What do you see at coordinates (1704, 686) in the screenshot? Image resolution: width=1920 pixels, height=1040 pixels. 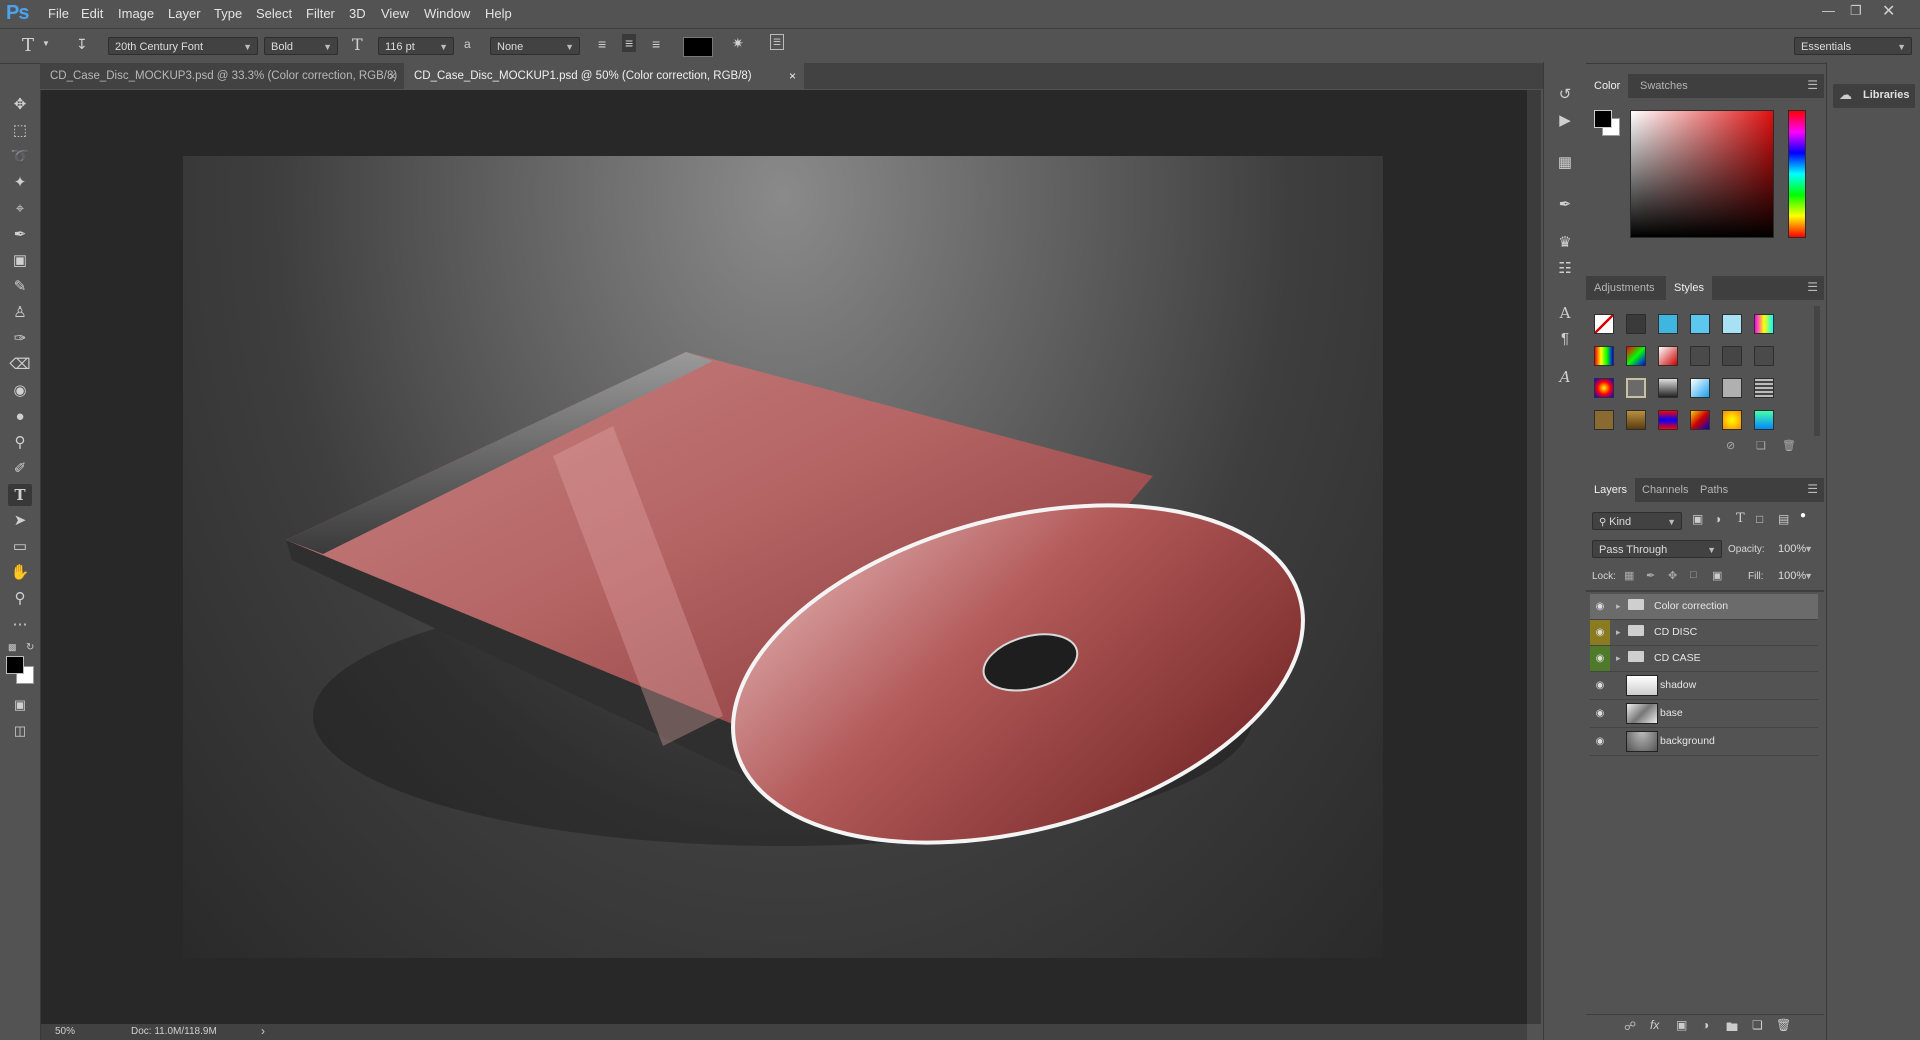 I see `layer-row-shadow: ◉ shadow` at bounding box center [1704, 686].